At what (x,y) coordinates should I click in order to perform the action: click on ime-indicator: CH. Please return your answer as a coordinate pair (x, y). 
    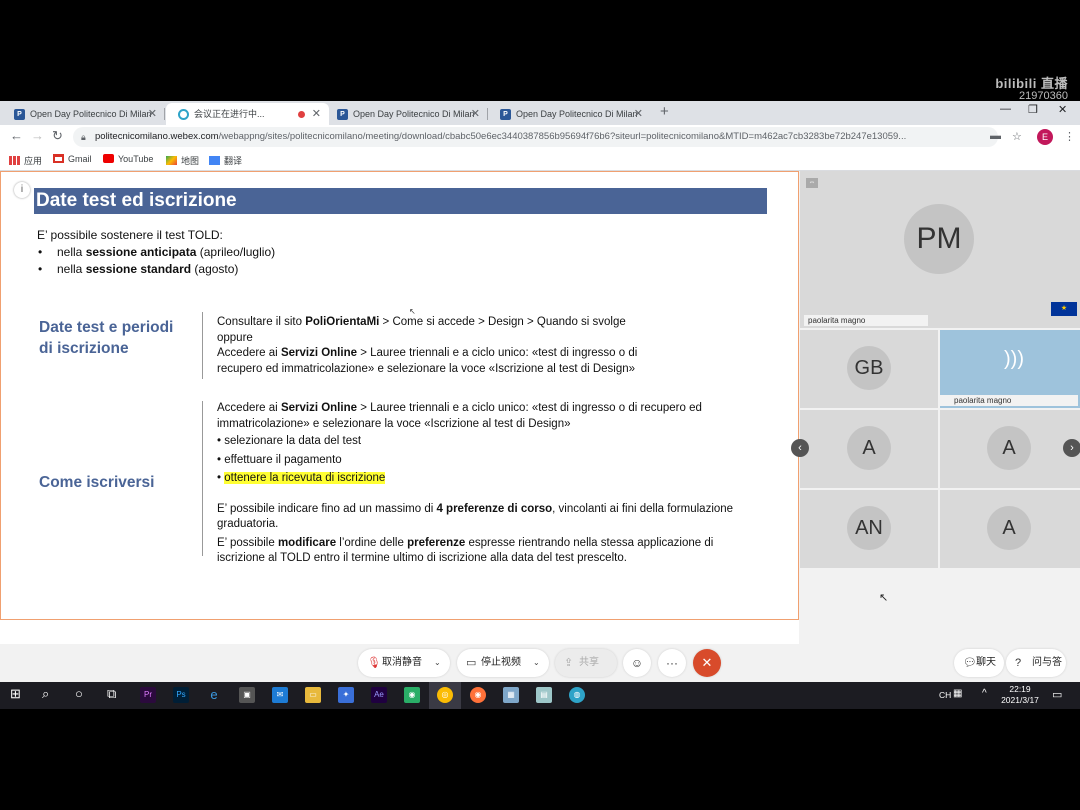
    Looking at the image, I should click on (945, 695).